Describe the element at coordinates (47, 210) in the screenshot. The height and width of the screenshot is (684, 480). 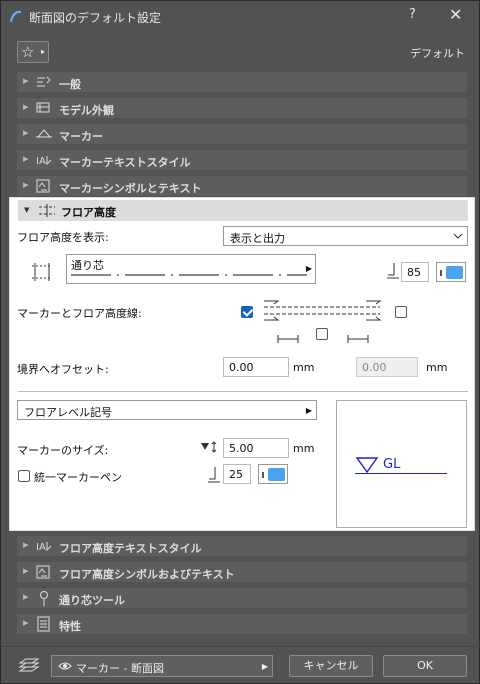
I see `floor-level-icon` at that location.